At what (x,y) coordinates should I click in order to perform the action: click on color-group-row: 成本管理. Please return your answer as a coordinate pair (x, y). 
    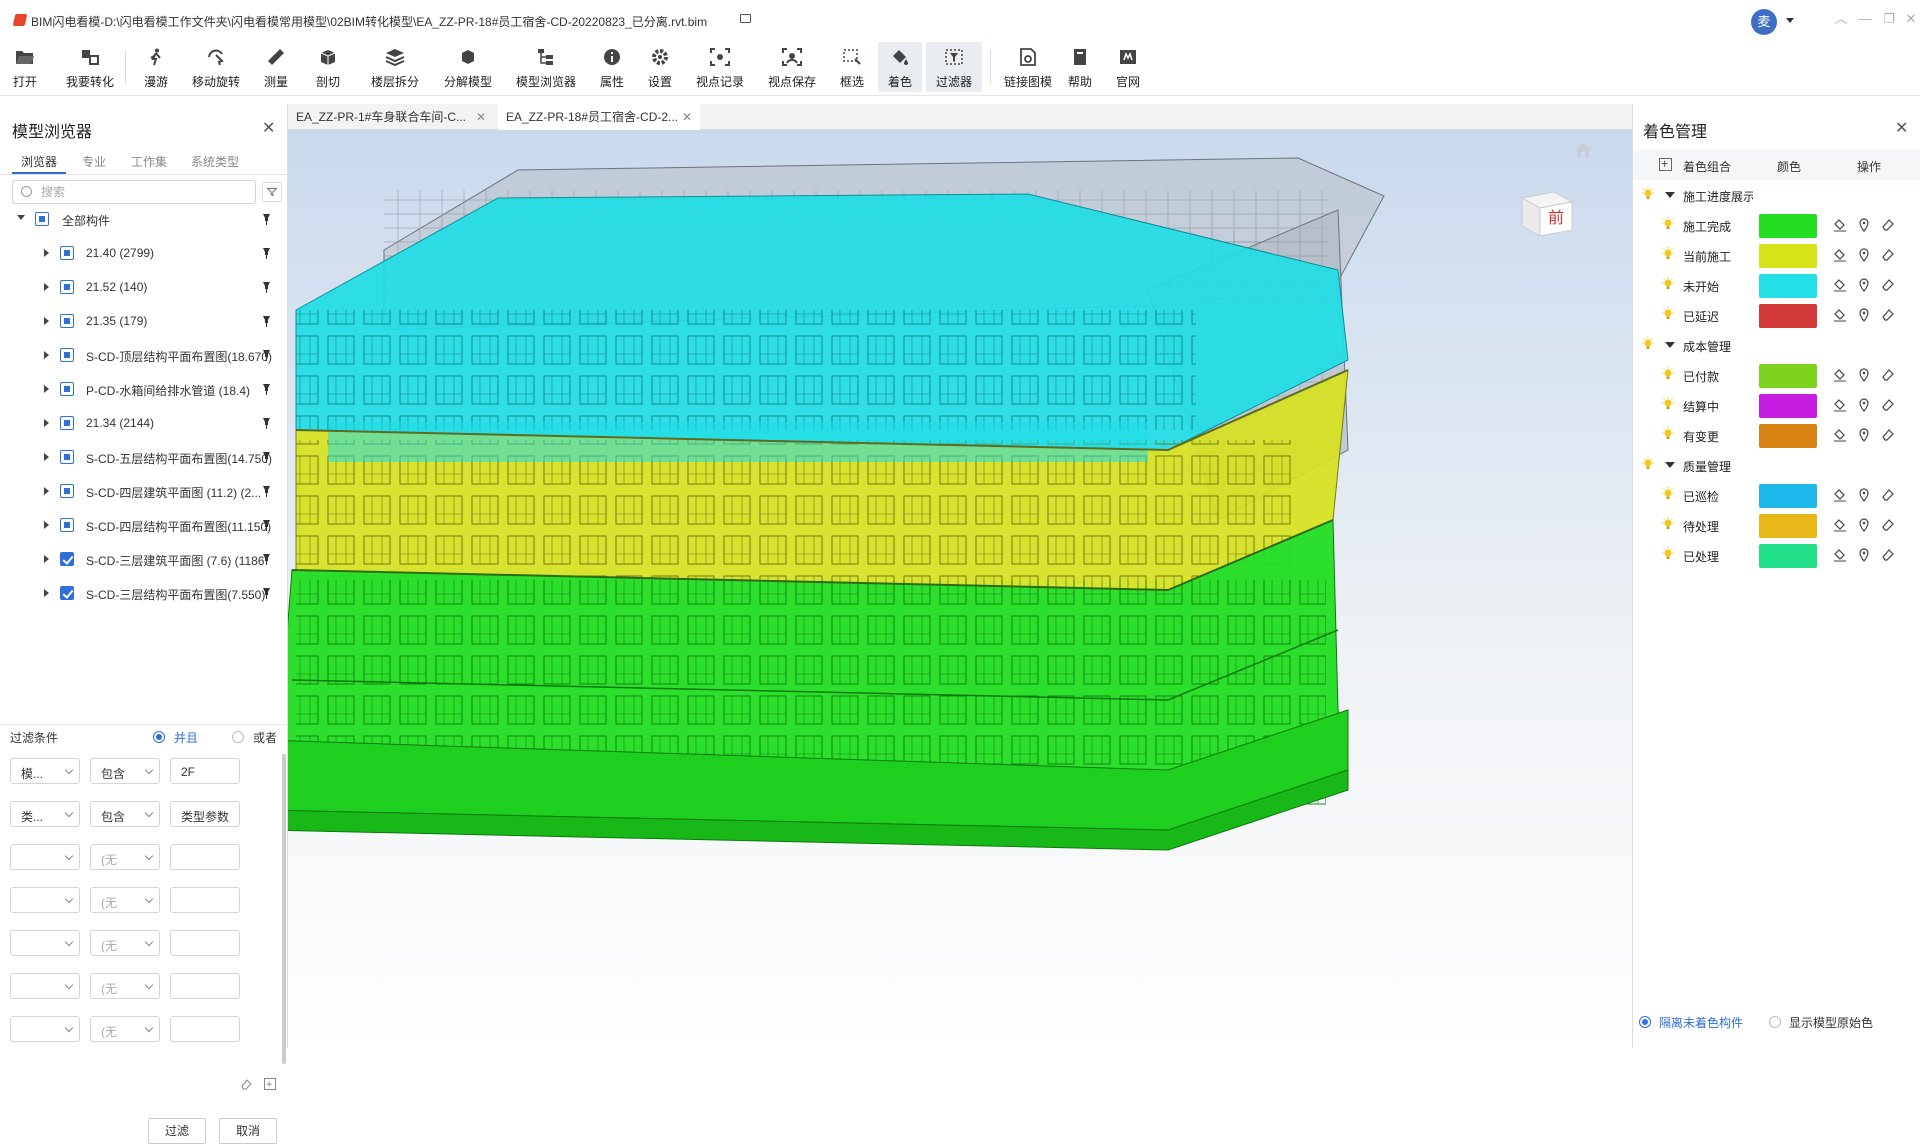
    Looking at the image, I should click on (1776, 345).